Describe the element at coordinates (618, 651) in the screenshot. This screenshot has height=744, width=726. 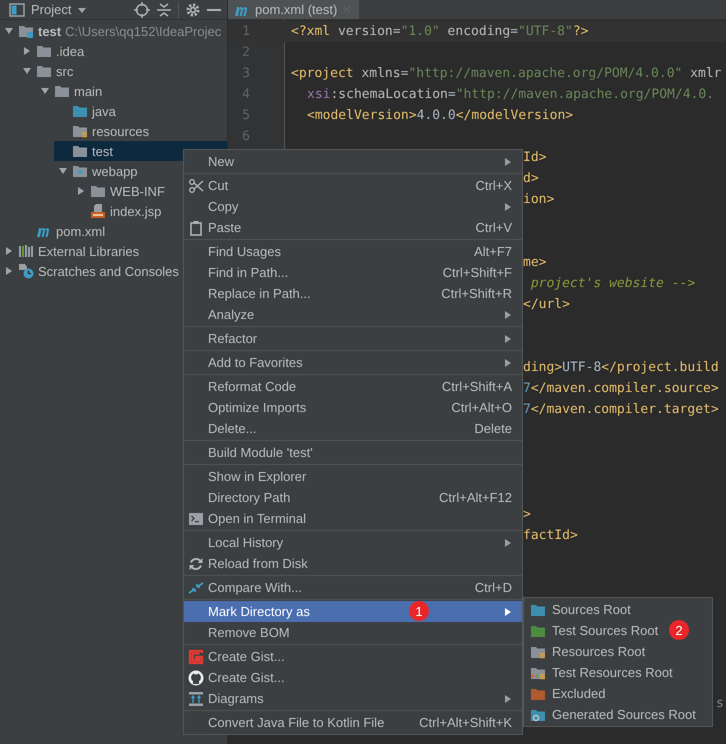
I see `menu-item: Resources Root` at that location.